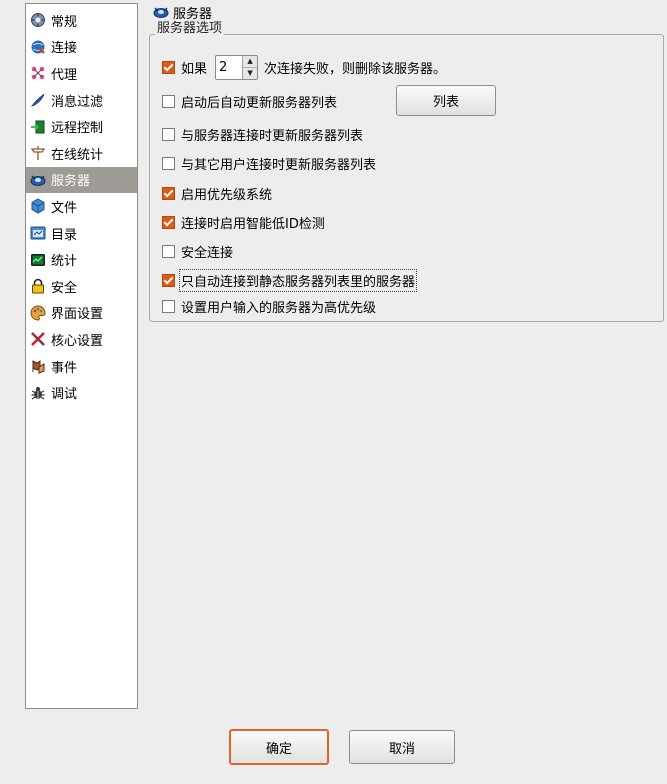 Image resolution: width=667 pixels, height=784 pixels. Describe the element at coordinates (38, 100) in the screenshot. I see `message-filter-icon` at that location.